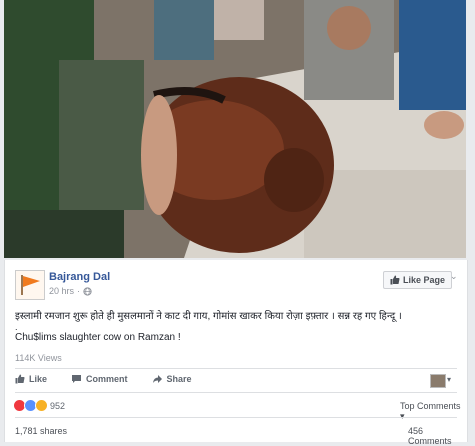 Image resolution: width=475 pixels, height=446 pixels. I want to click on reactions-count: 952, so click(58, 405).